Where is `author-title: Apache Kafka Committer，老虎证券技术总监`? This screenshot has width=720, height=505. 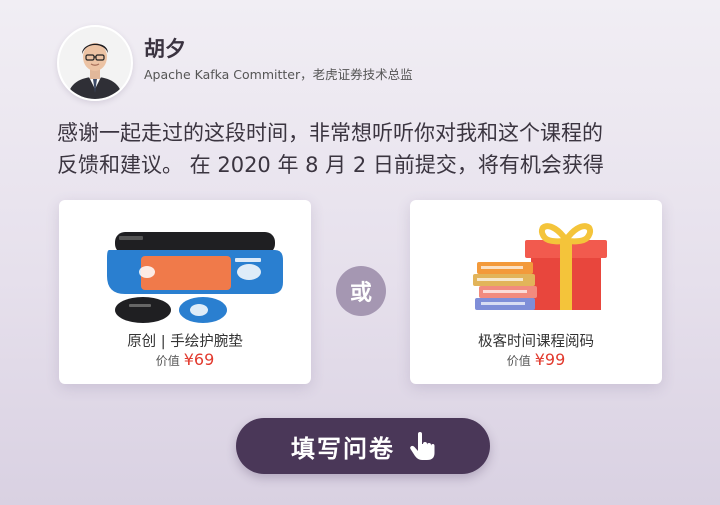 author-title: Apache Kafka Committer，老虎证券技术总监 is located at coordinates (278, 74).